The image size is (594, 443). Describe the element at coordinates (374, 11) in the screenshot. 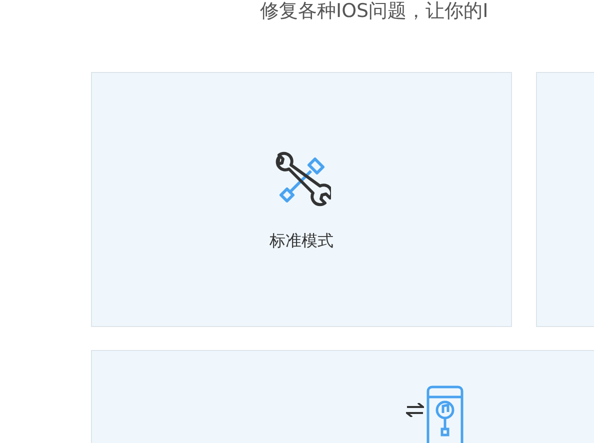

I see `subtitle: 修复各种IOS问题，让你的I` at that location.